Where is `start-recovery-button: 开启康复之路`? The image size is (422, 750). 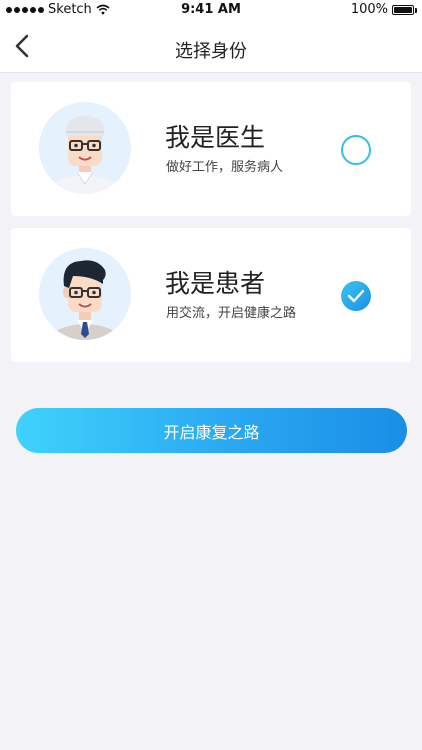 start-recovery-button: 开启康复之路 is located at coordinates (211, 430).